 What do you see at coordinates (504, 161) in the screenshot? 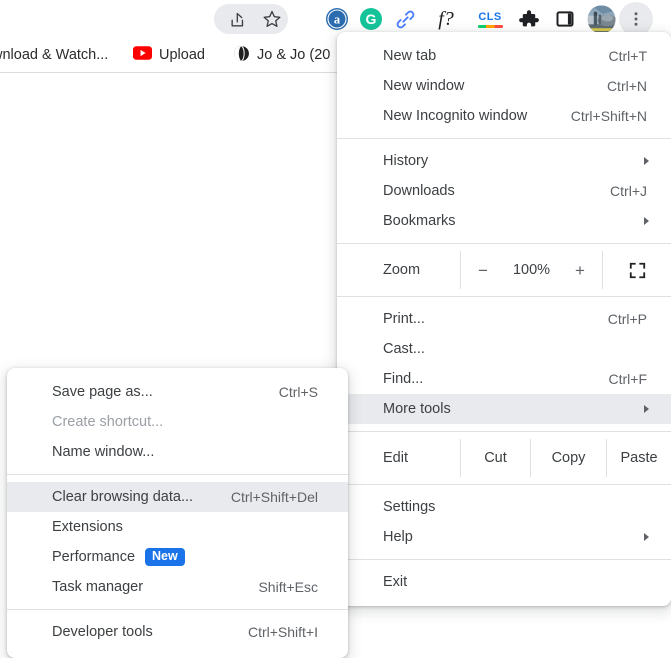
I see `menu-item-history: History` at bounding box center [504, 161].